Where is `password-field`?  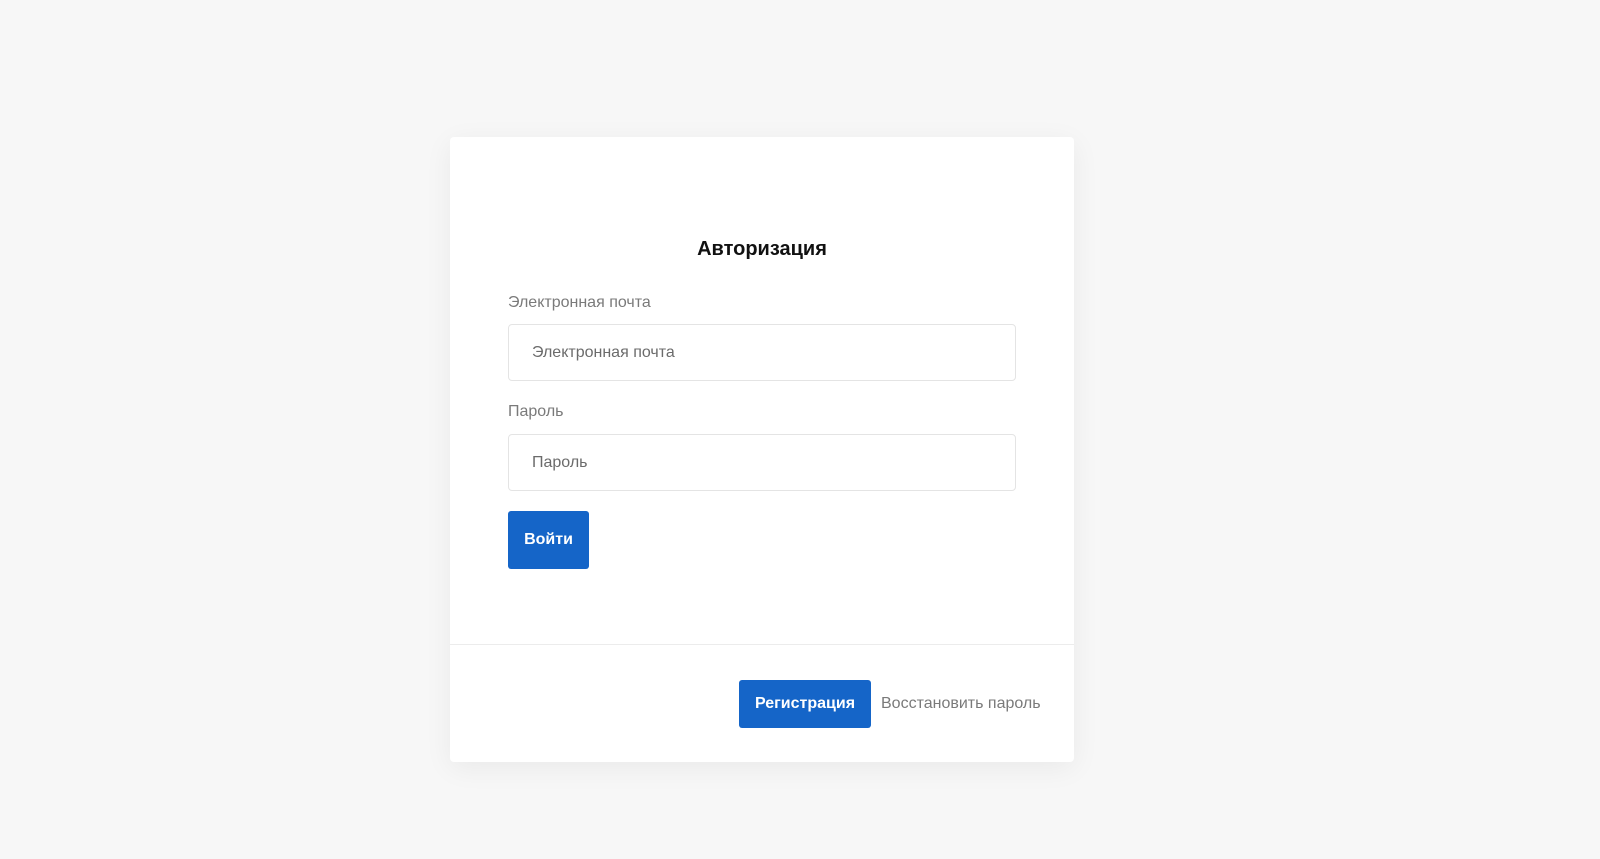 password-field is located at coordinates (762, 462).